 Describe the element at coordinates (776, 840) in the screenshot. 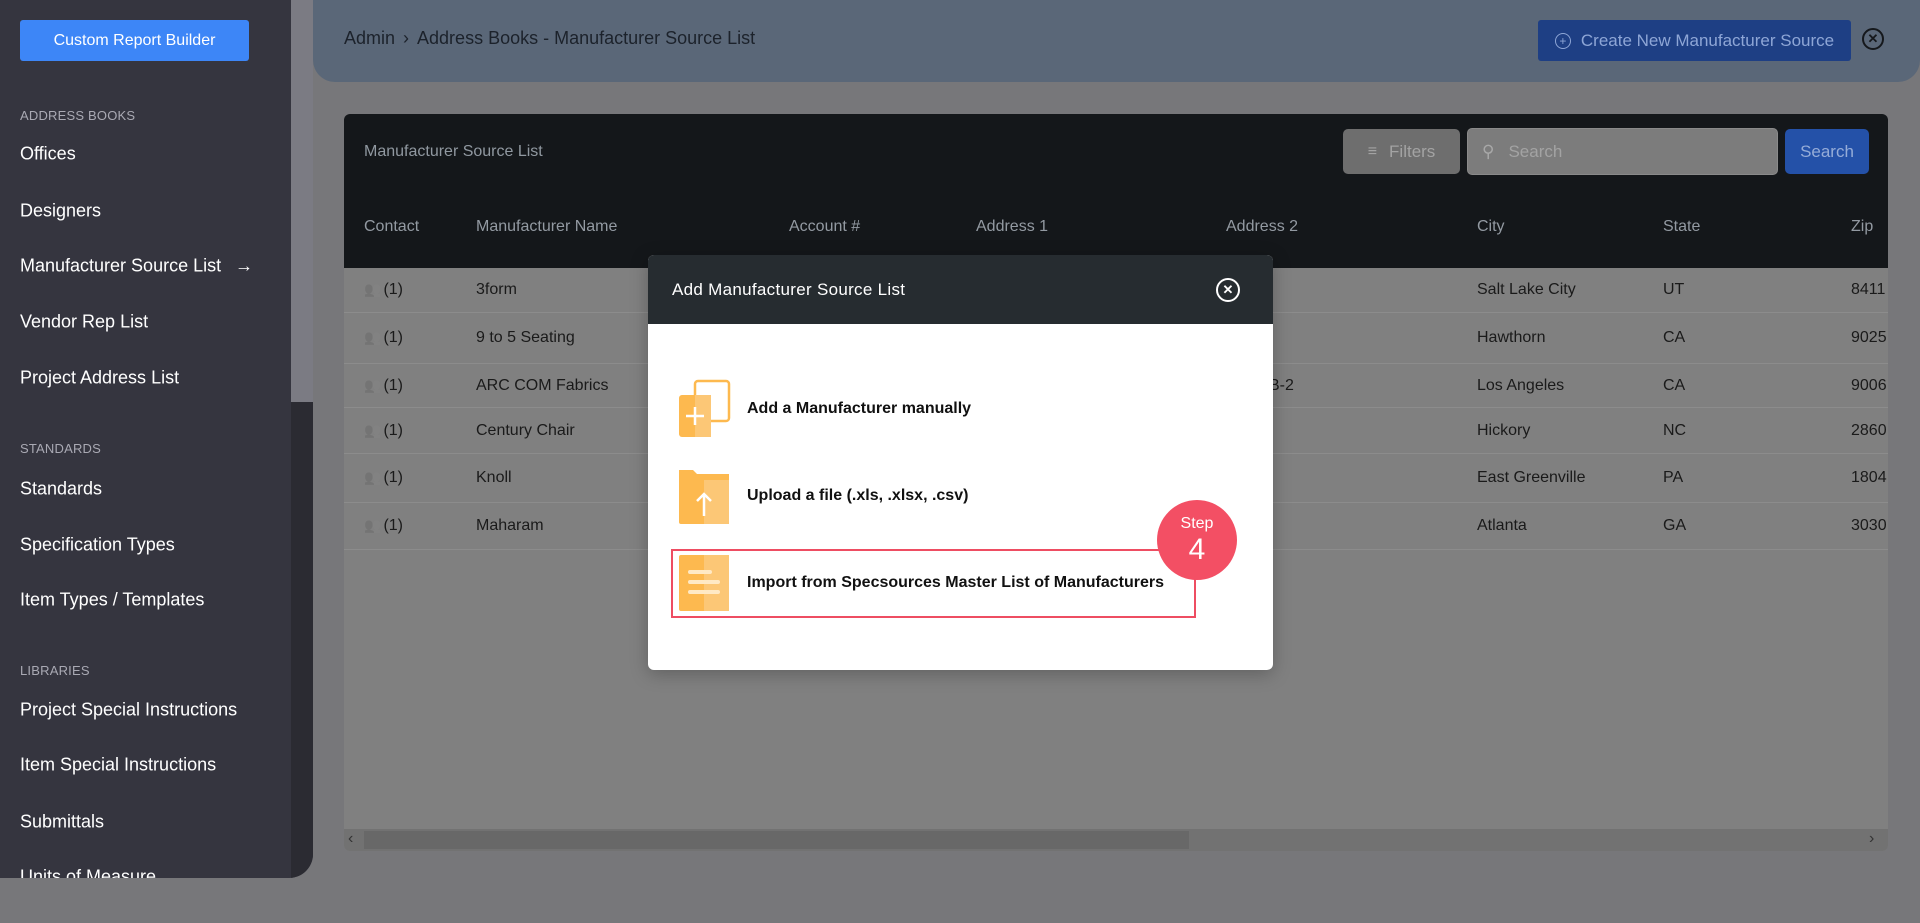

I see `horizontal-scrollbar-thumb` at that location.